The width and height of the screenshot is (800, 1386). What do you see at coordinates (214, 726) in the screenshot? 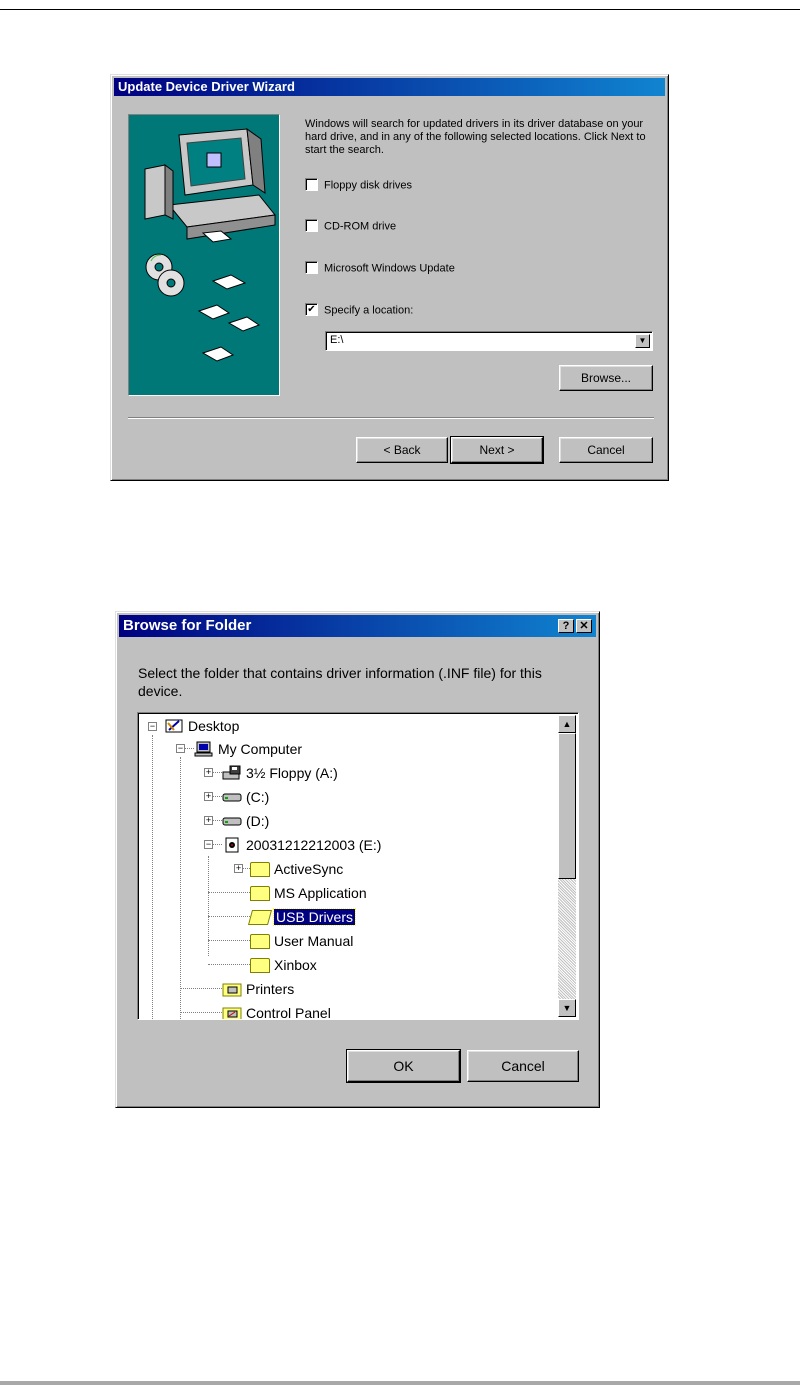
I see `tree-item-label: Desktop` at bounding box center [214, 726].